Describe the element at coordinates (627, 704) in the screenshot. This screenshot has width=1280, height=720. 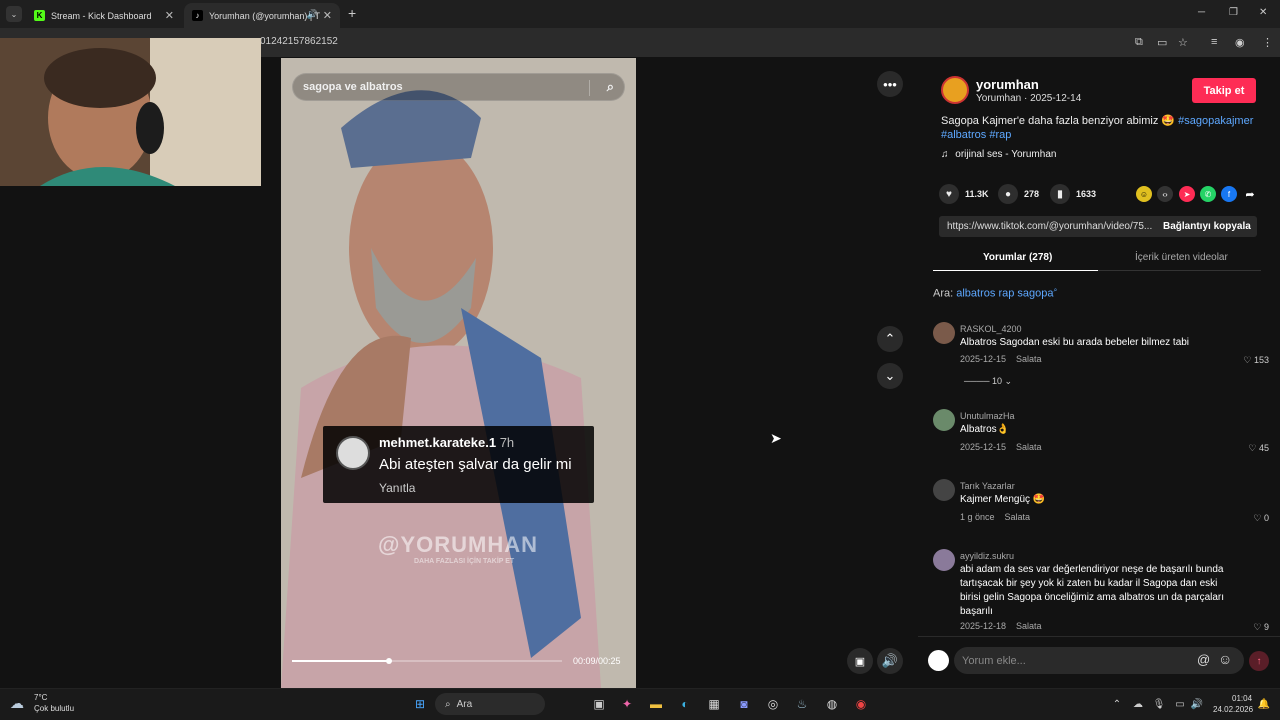
I see `copilot-icon: ✦` at that location.